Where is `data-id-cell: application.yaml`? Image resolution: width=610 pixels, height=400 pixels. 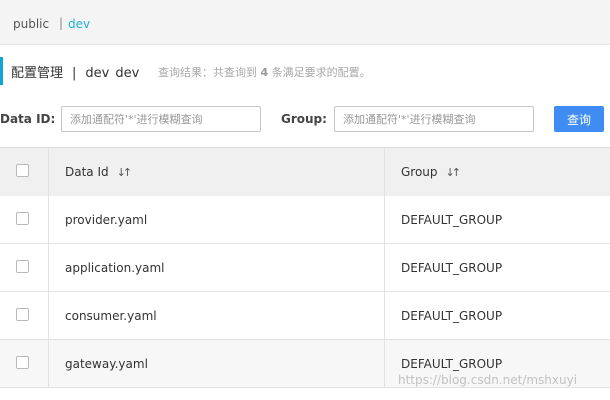
data-id-cell: application.yaml is located at coordinates (115, 268).